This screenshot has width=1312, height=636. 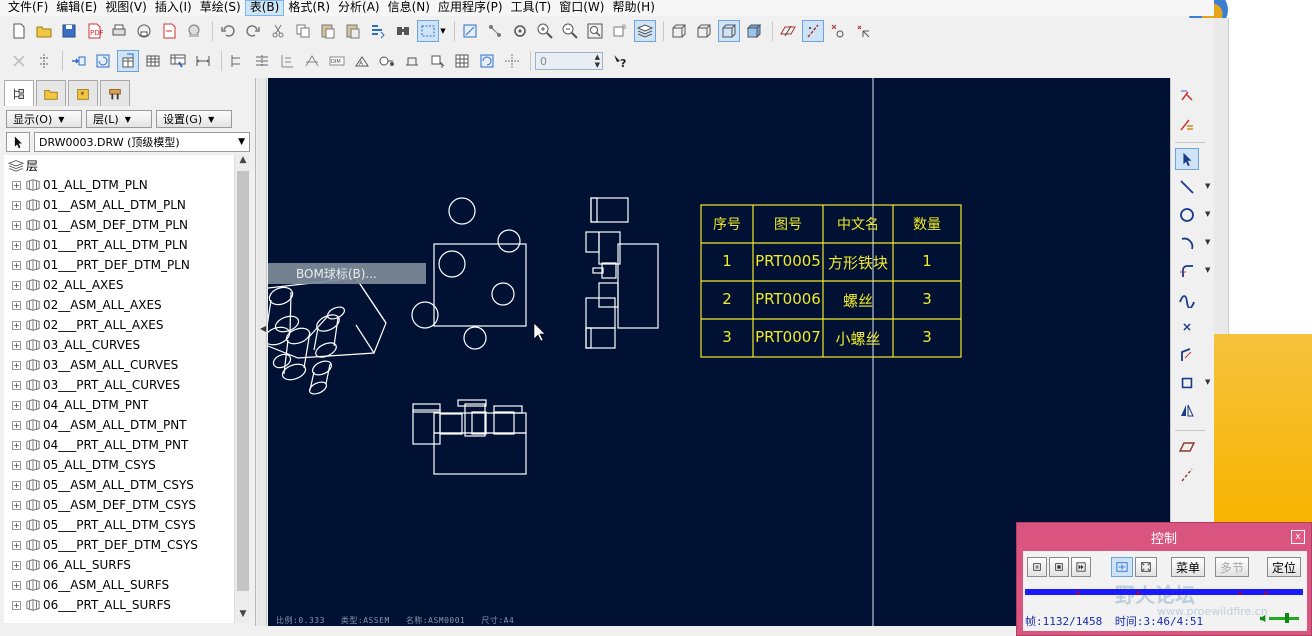 I want to click on scroll-thumb, so click(x=243, y=381).